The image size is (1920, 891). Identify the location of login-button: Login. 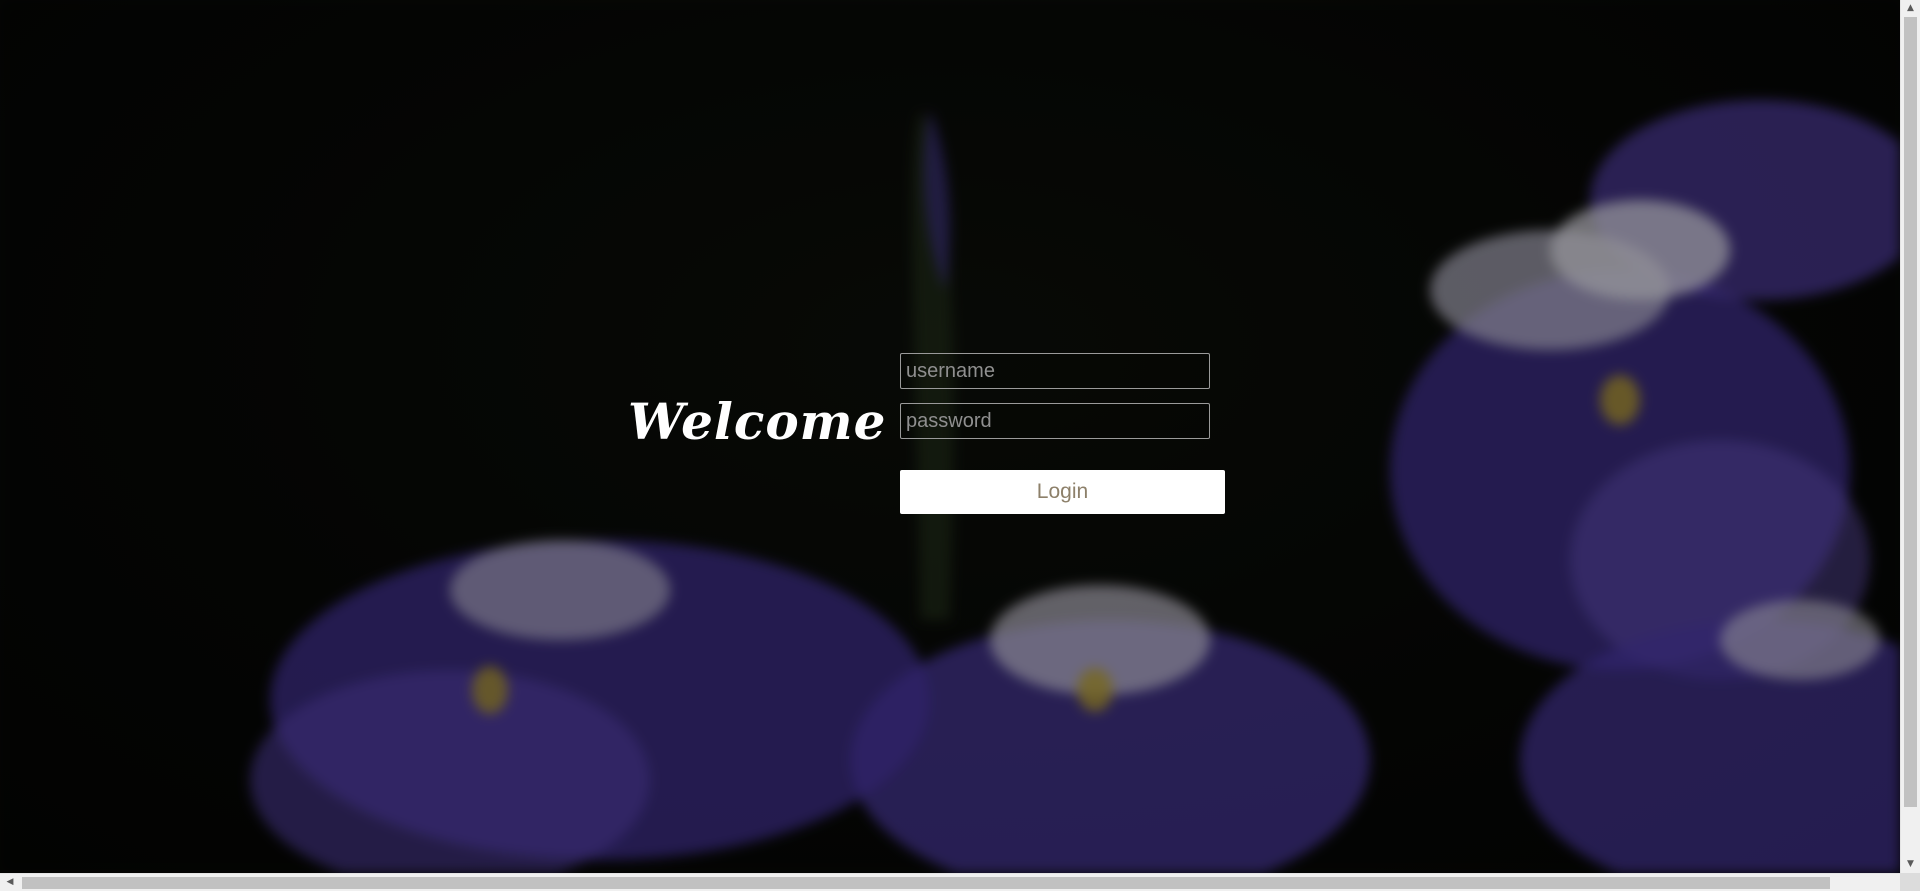
(1062, 492).